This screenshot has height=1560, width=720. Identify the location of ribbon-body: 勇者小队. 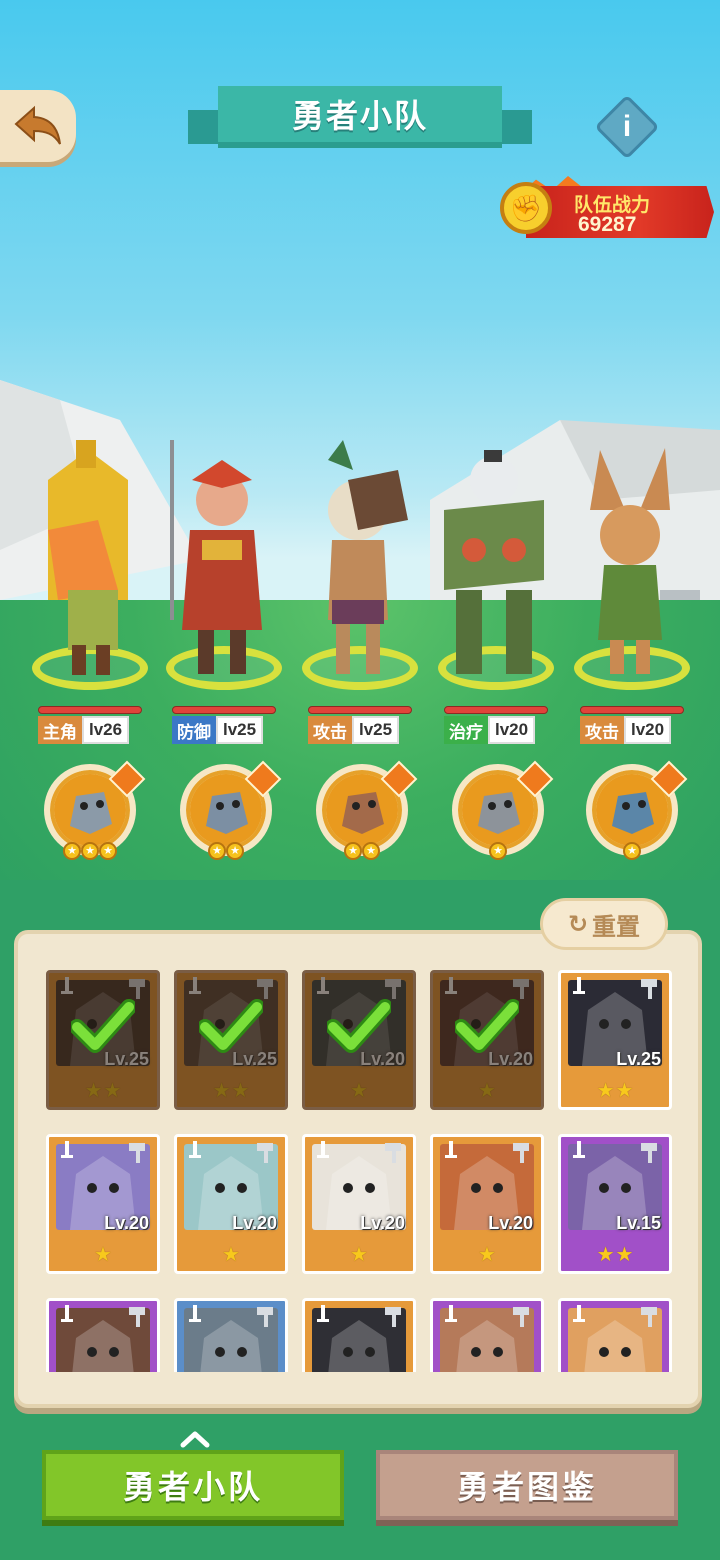
(360, 117).